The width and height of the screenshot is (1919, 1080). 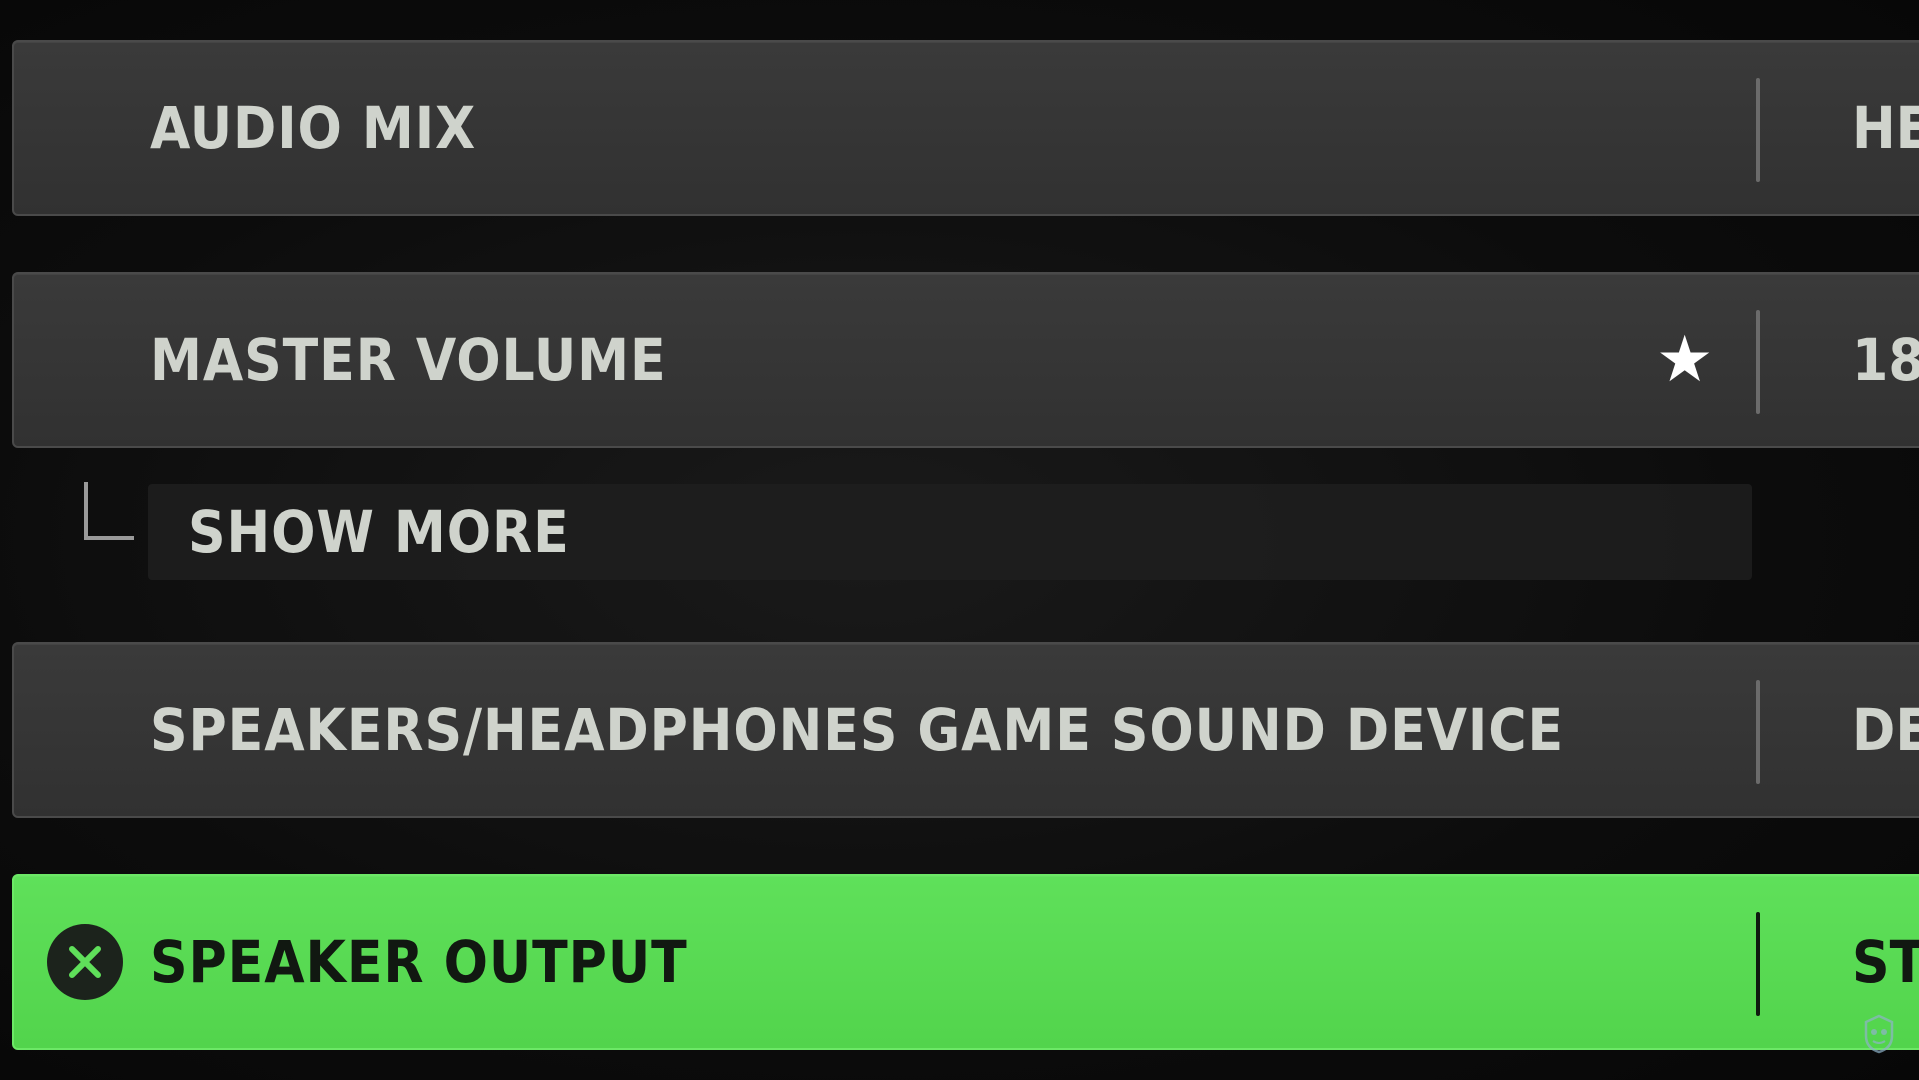 What do you see at coordinates (1885, 962) in the screenshot?
I see `setting-value: ST` at bounding box center [1885, 962].